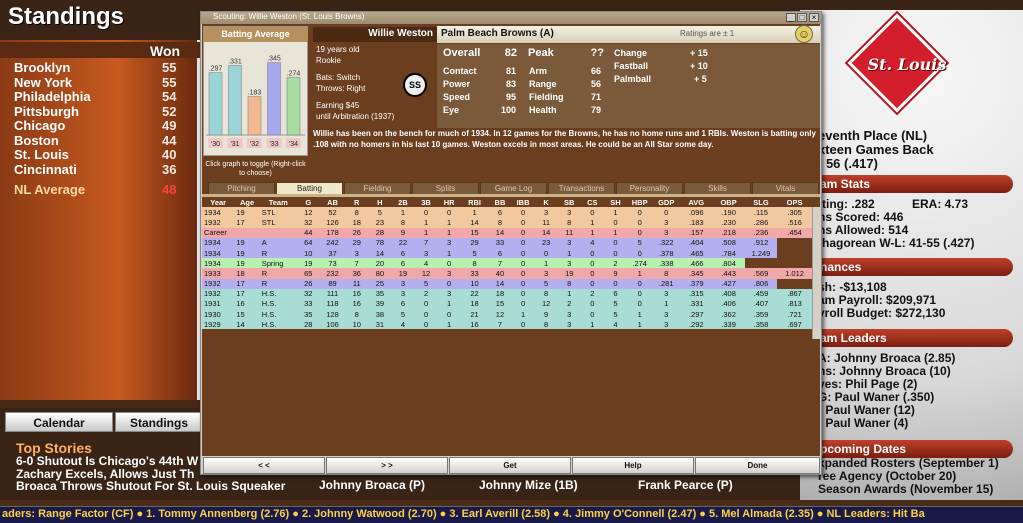 This screenshot has width=1023, height=523. What do you see at coordinates (107, 461) in the screenshot?
I see `story-link-1: 6-0 Shutout Is Chicago's 44th W` at bounding box center [107, 461].